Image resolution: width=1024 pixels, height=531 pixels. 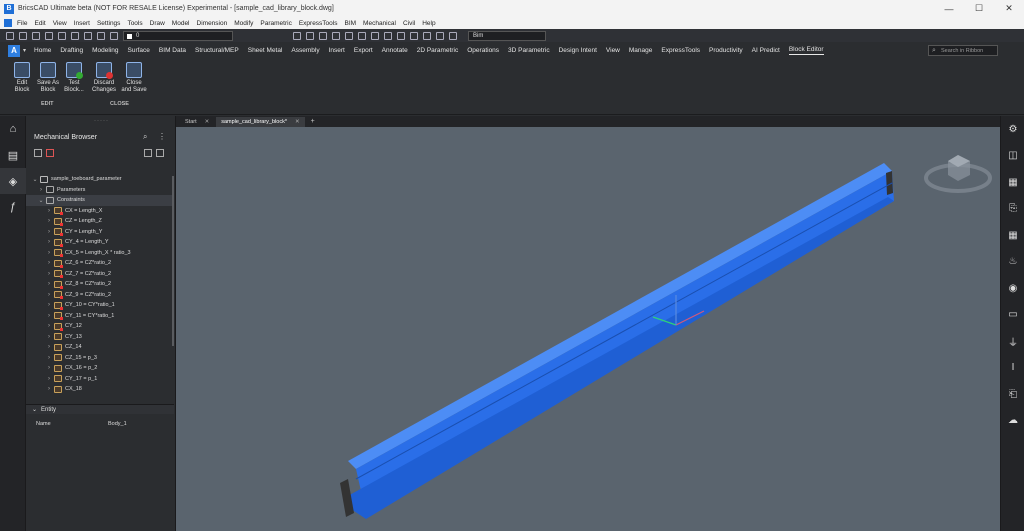 What do you see at coordinates (1012, 368) in the screenshot?
I see `beam-panel-icon: I` at bounding box center [1012, 368].